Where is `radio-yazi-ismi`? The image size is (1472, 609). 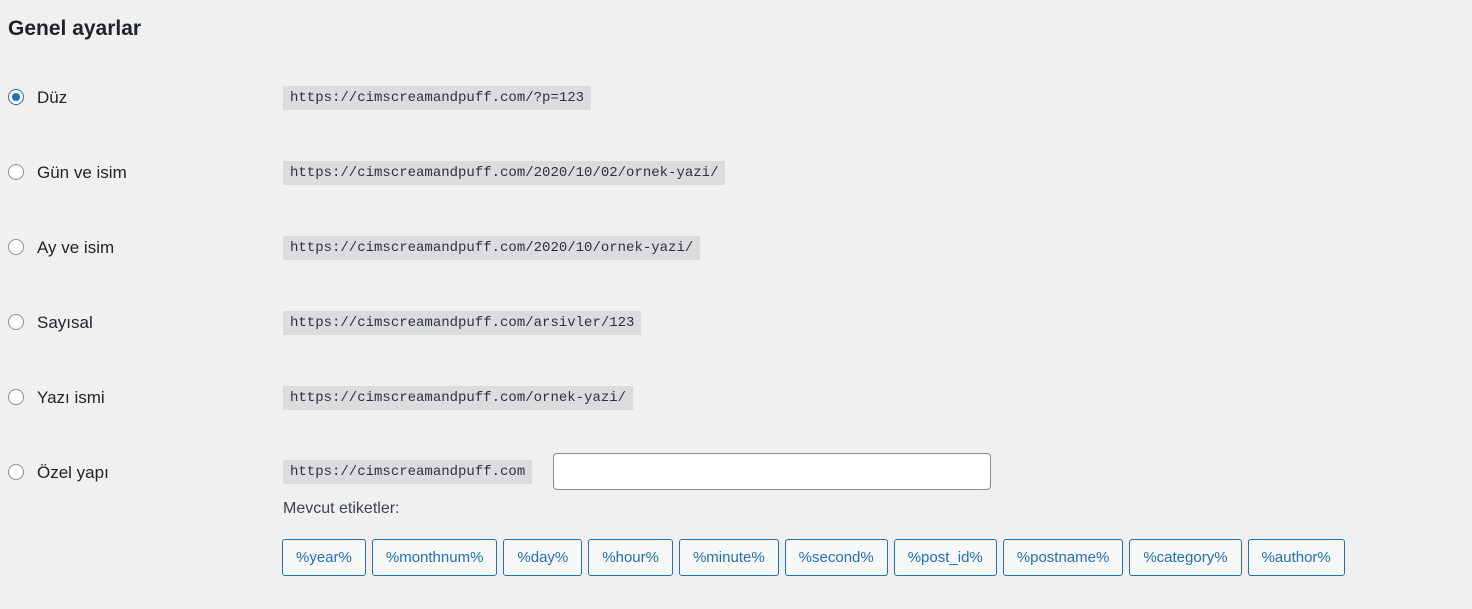 radio-yazi-ismi is located at coordinates (16, 397).